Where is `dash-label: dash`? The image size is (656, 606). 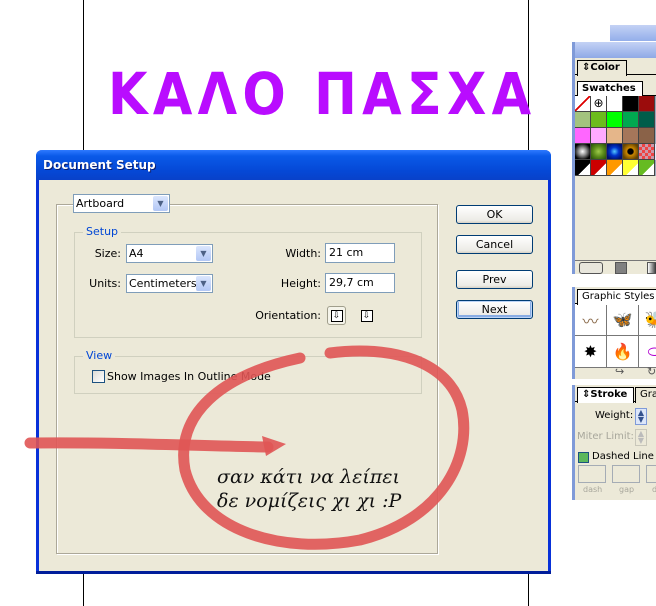
dash-label: dash is located at coordinates (593, 489).